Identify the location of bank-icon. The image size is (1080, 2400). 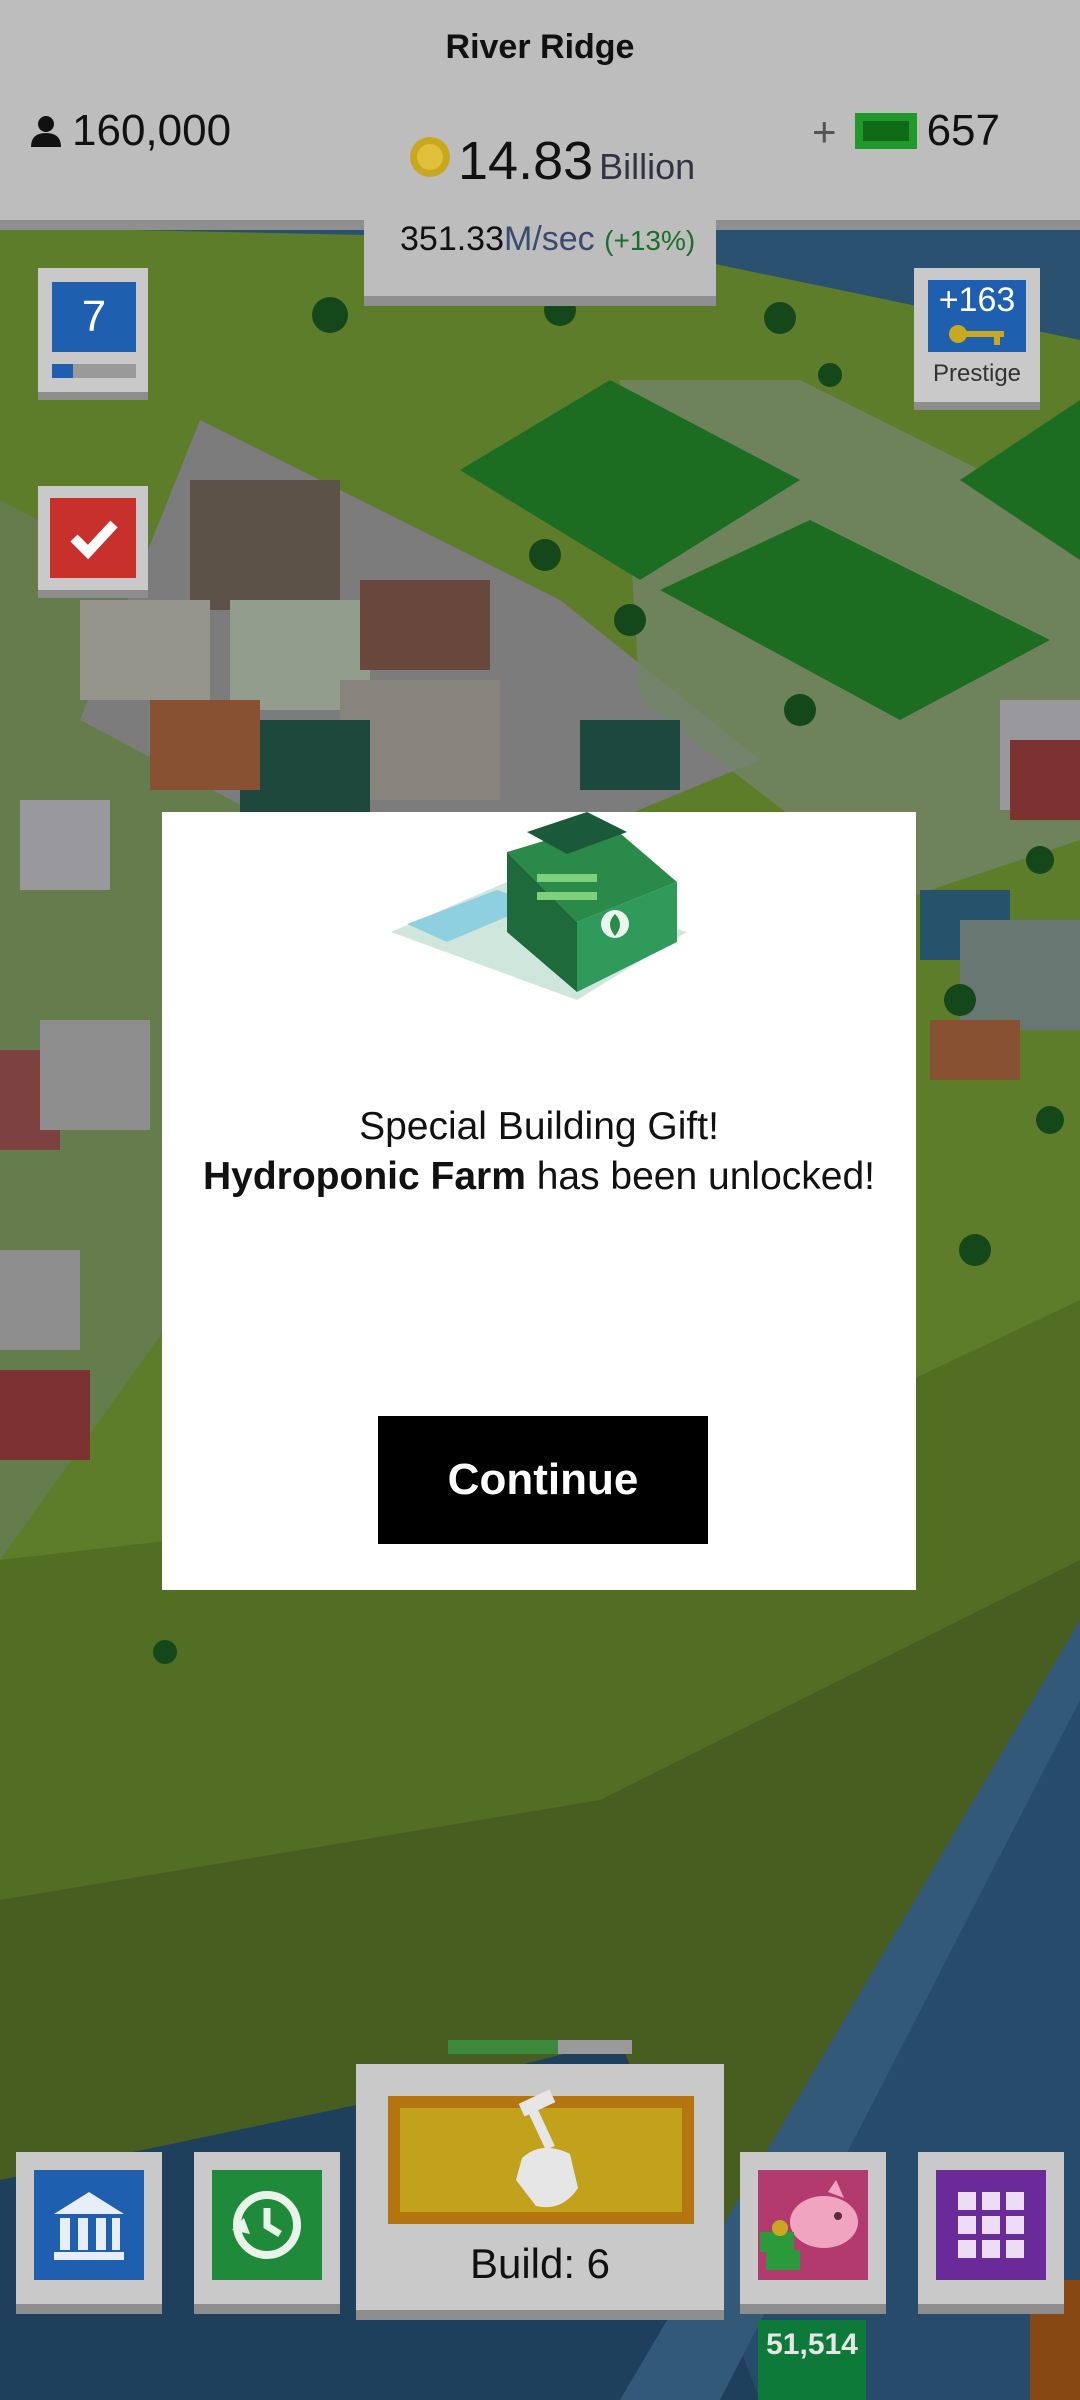
(89, 2226).